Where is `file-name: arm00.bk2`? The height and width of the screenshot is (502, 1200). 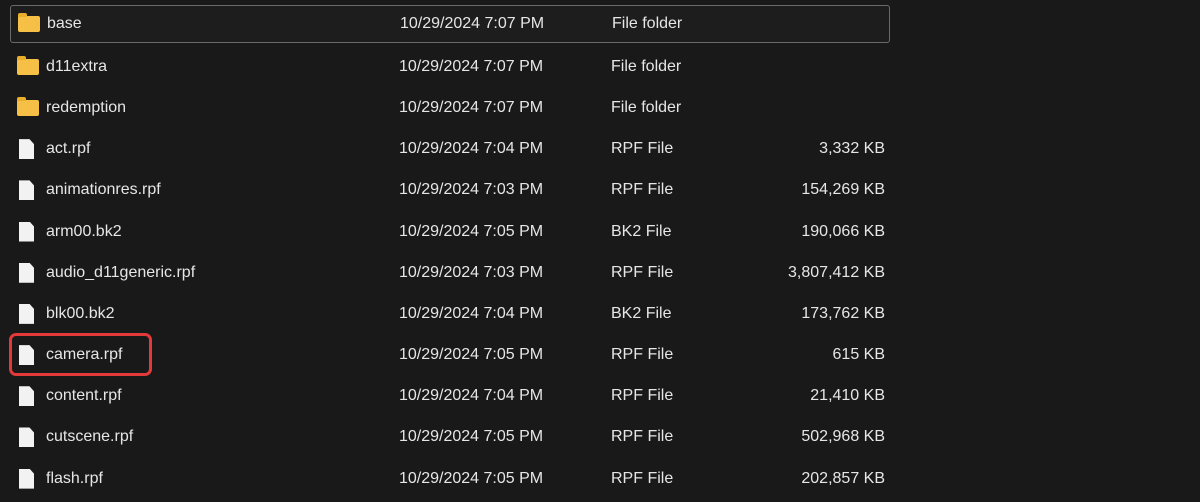 file-name: arm00.bk2 is located at coordinates (84, 231).